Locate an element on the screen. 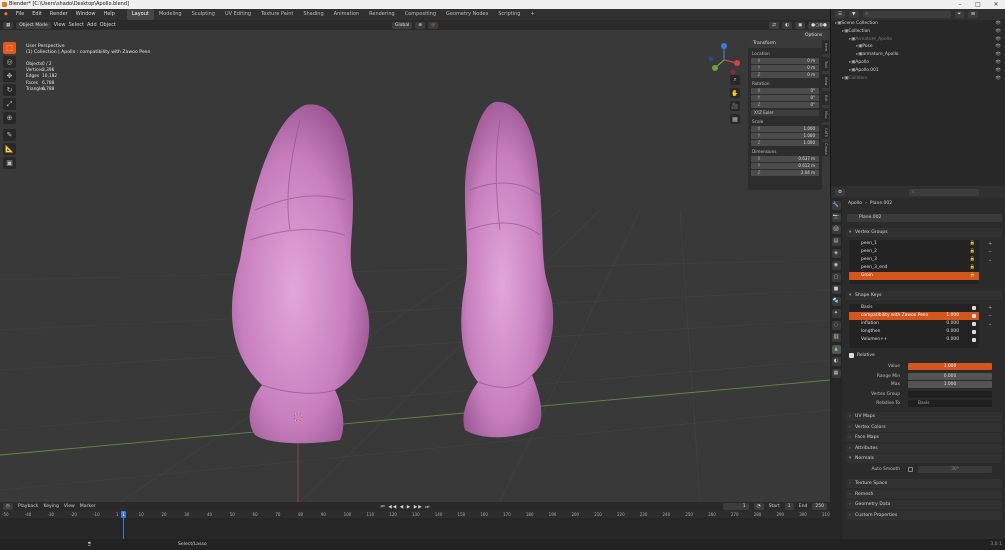  annotate-icon: ✎ is located at coordinates (9, 135).